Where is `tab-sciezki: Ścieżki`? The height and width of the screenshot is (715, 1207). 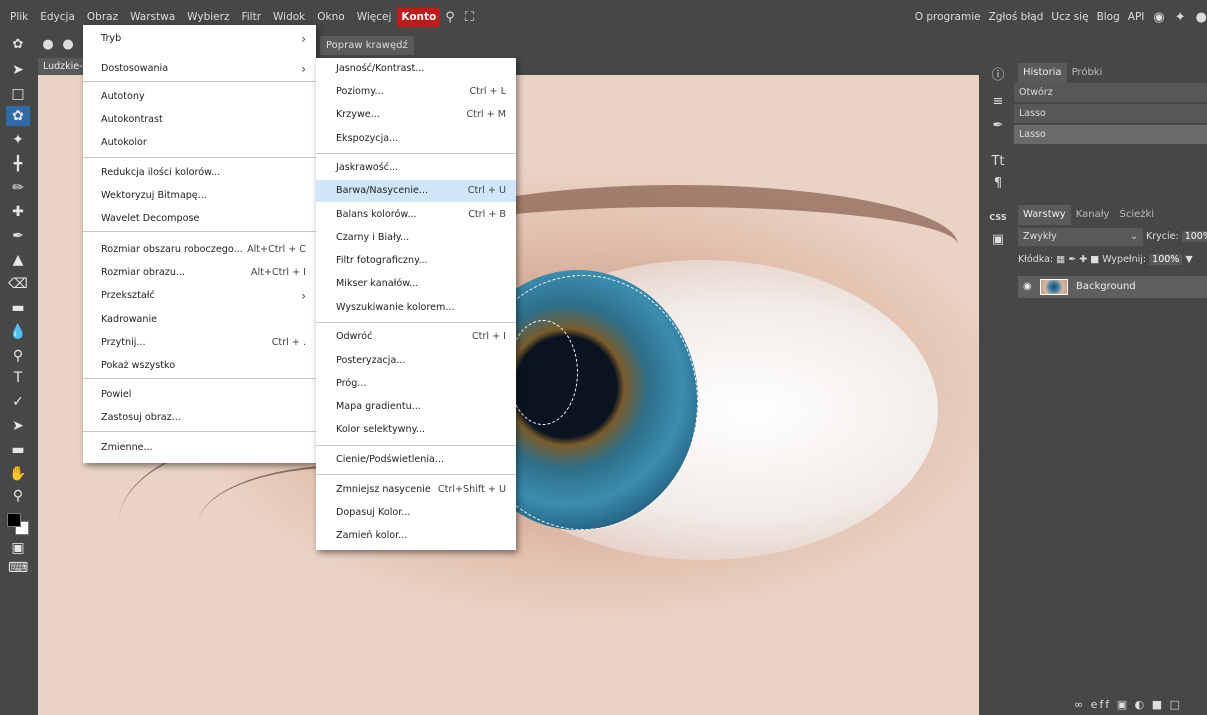 tab-sciezki: Ścieżki is located at coordinates (1136, 215).